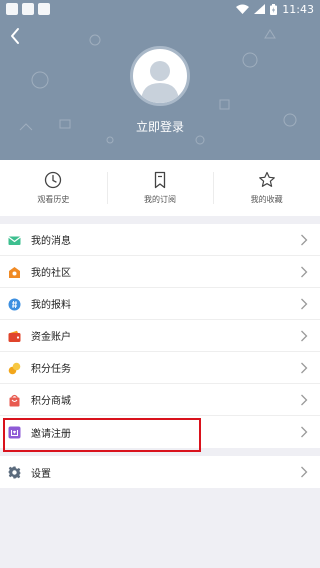  Describe the element at coordinates (298, 9) in the screenshot. I see `status-time: 11:43` at that location.